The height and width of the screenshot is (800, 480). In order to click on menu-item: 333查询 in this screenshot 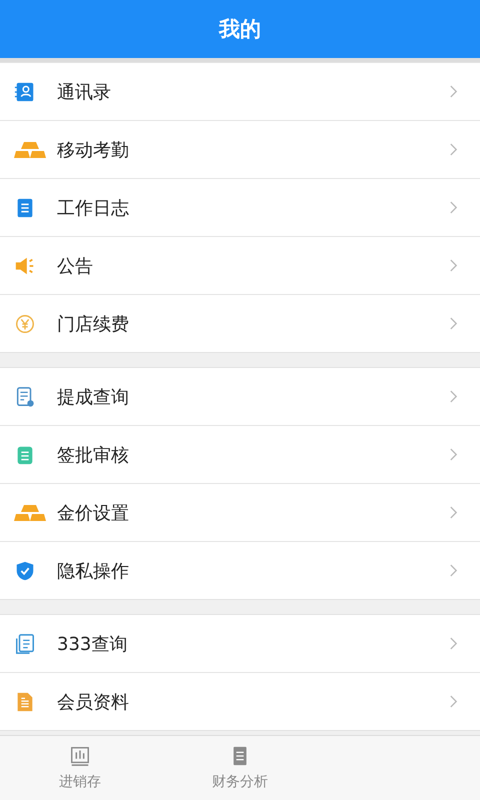, I will do `click(240, 644)`.